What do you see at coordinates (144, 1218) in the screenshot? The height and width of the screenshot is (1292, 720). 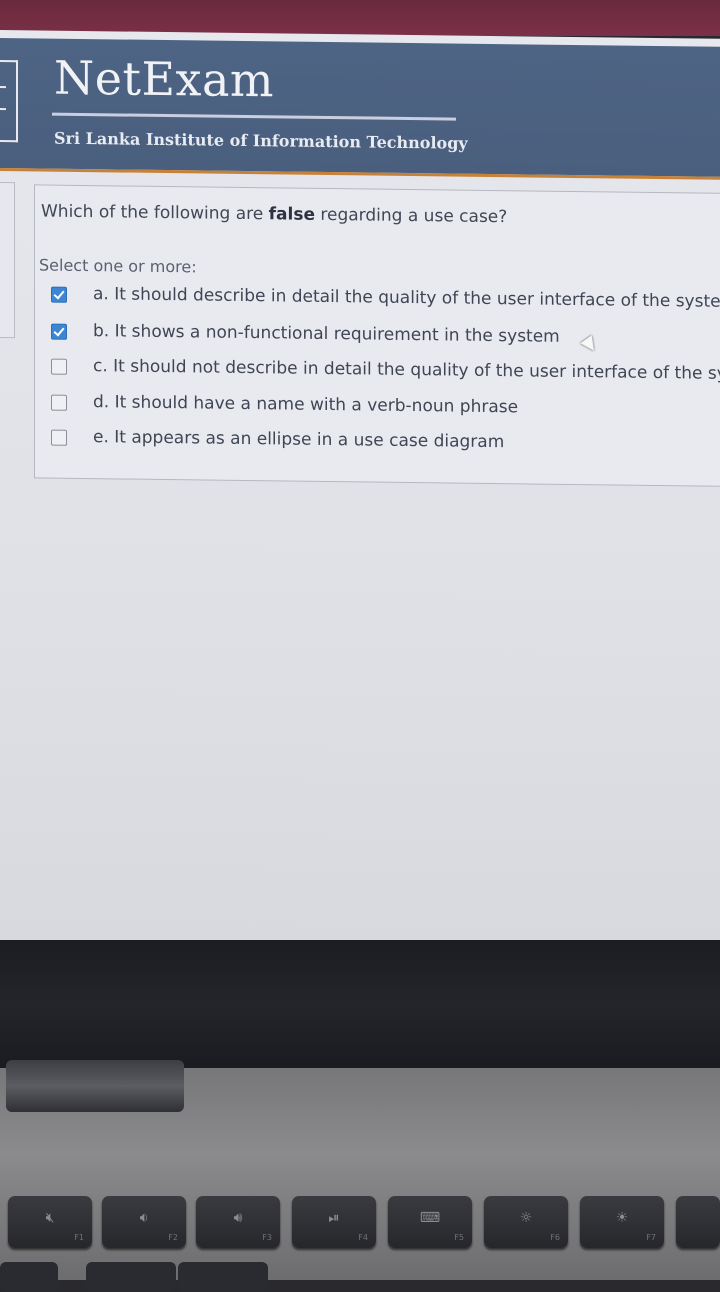 I see `volume-down-icon: 🔉︎` at bounding box center [144, 1218].